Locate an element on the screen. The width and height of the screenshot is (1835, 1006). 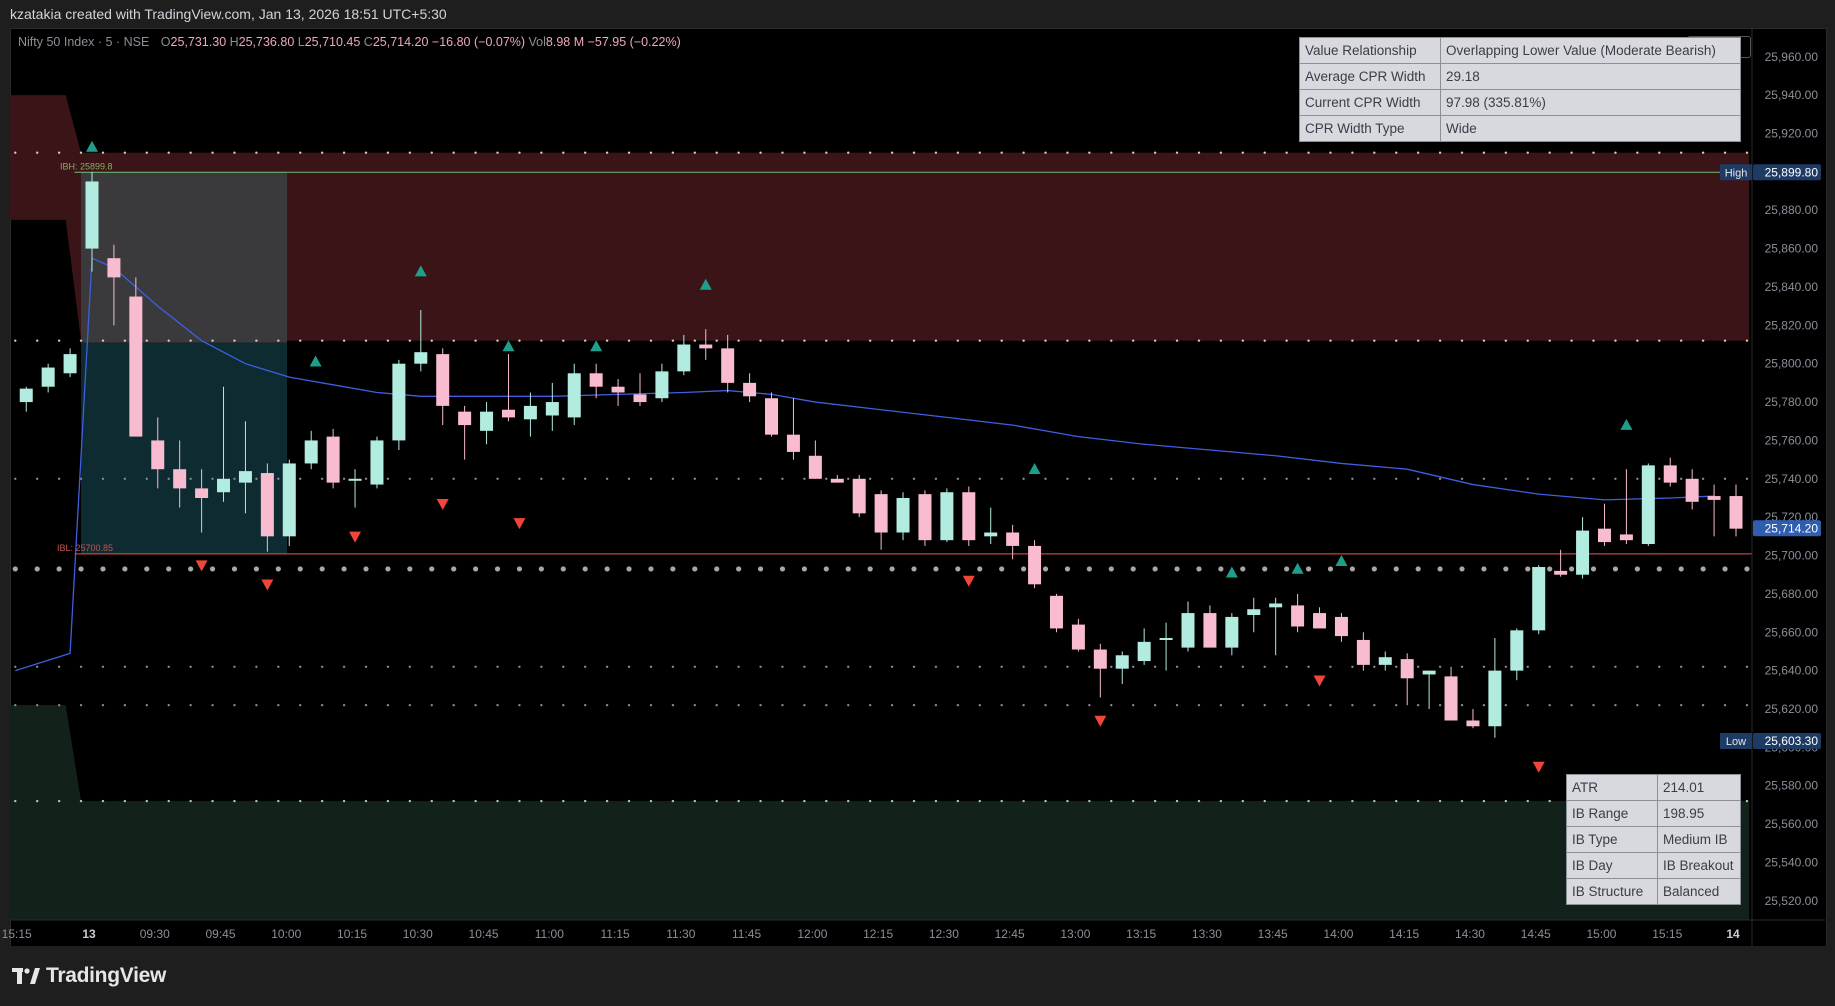
price-tick-label: 25,560.00 is located at coordinates (1792, 824).